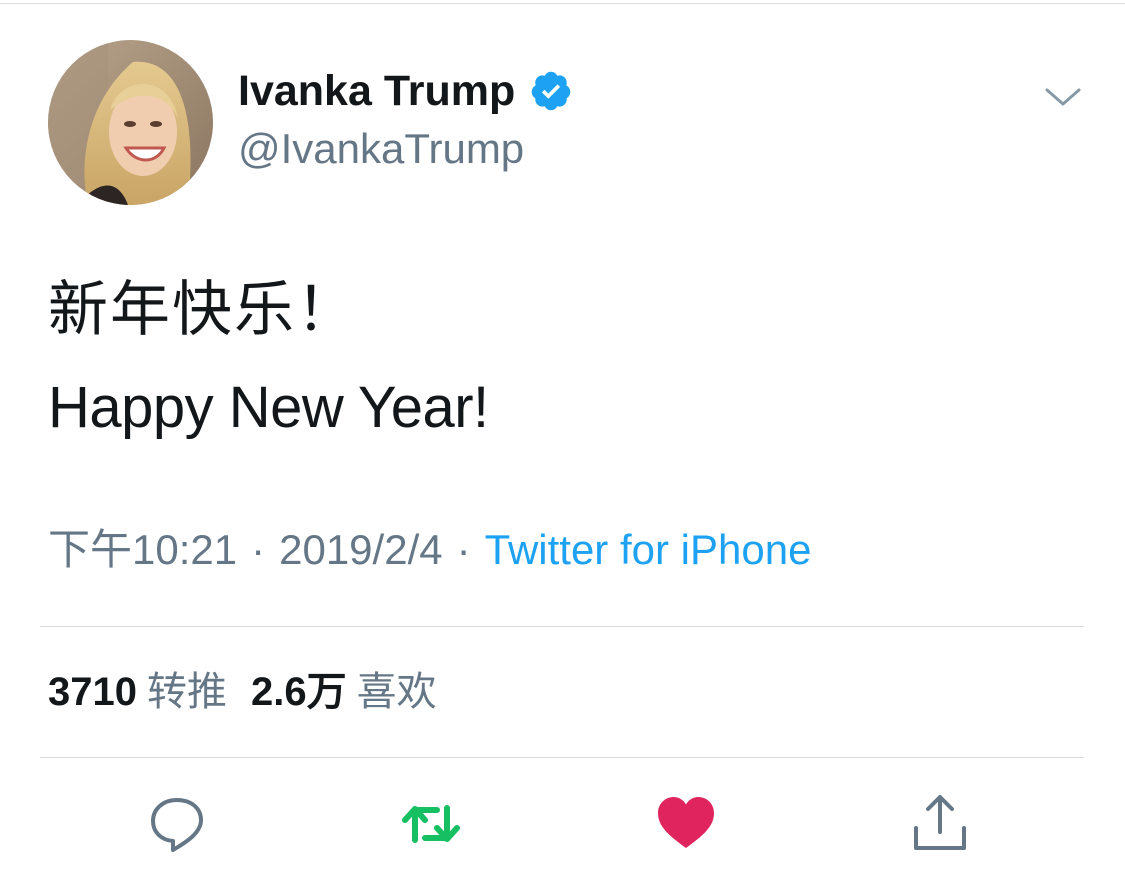 This screenshot has height=890, width=1125. I want to click on likes-count: 2.6万, so click(298, 692).